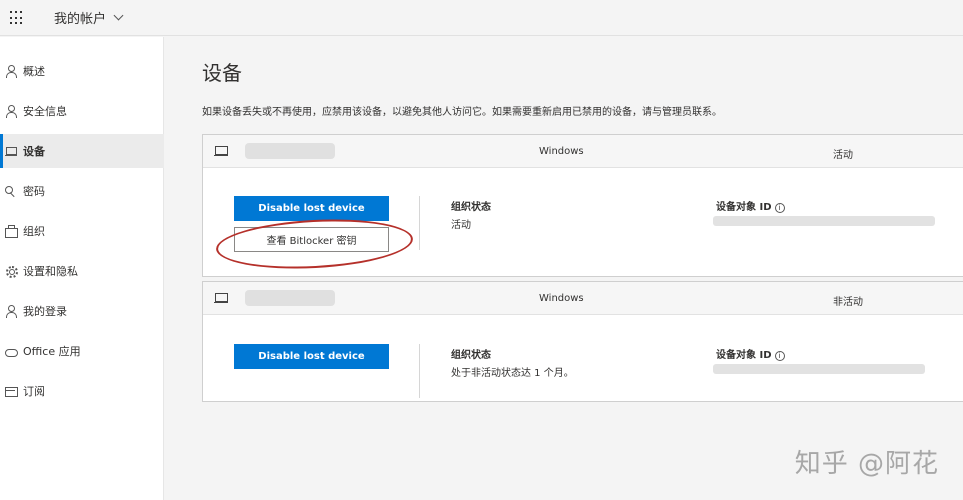 The height and width of the screenshot is (500, 963). Describe the element at coordinates (17, 18) in the screenshot. I see `app-launcher-icon` at that location.